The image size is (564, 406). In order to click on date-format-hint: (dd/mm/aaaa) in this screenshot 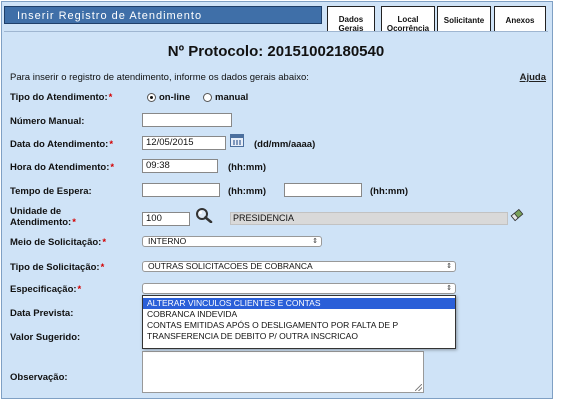, I will do `click(285, 144)`.